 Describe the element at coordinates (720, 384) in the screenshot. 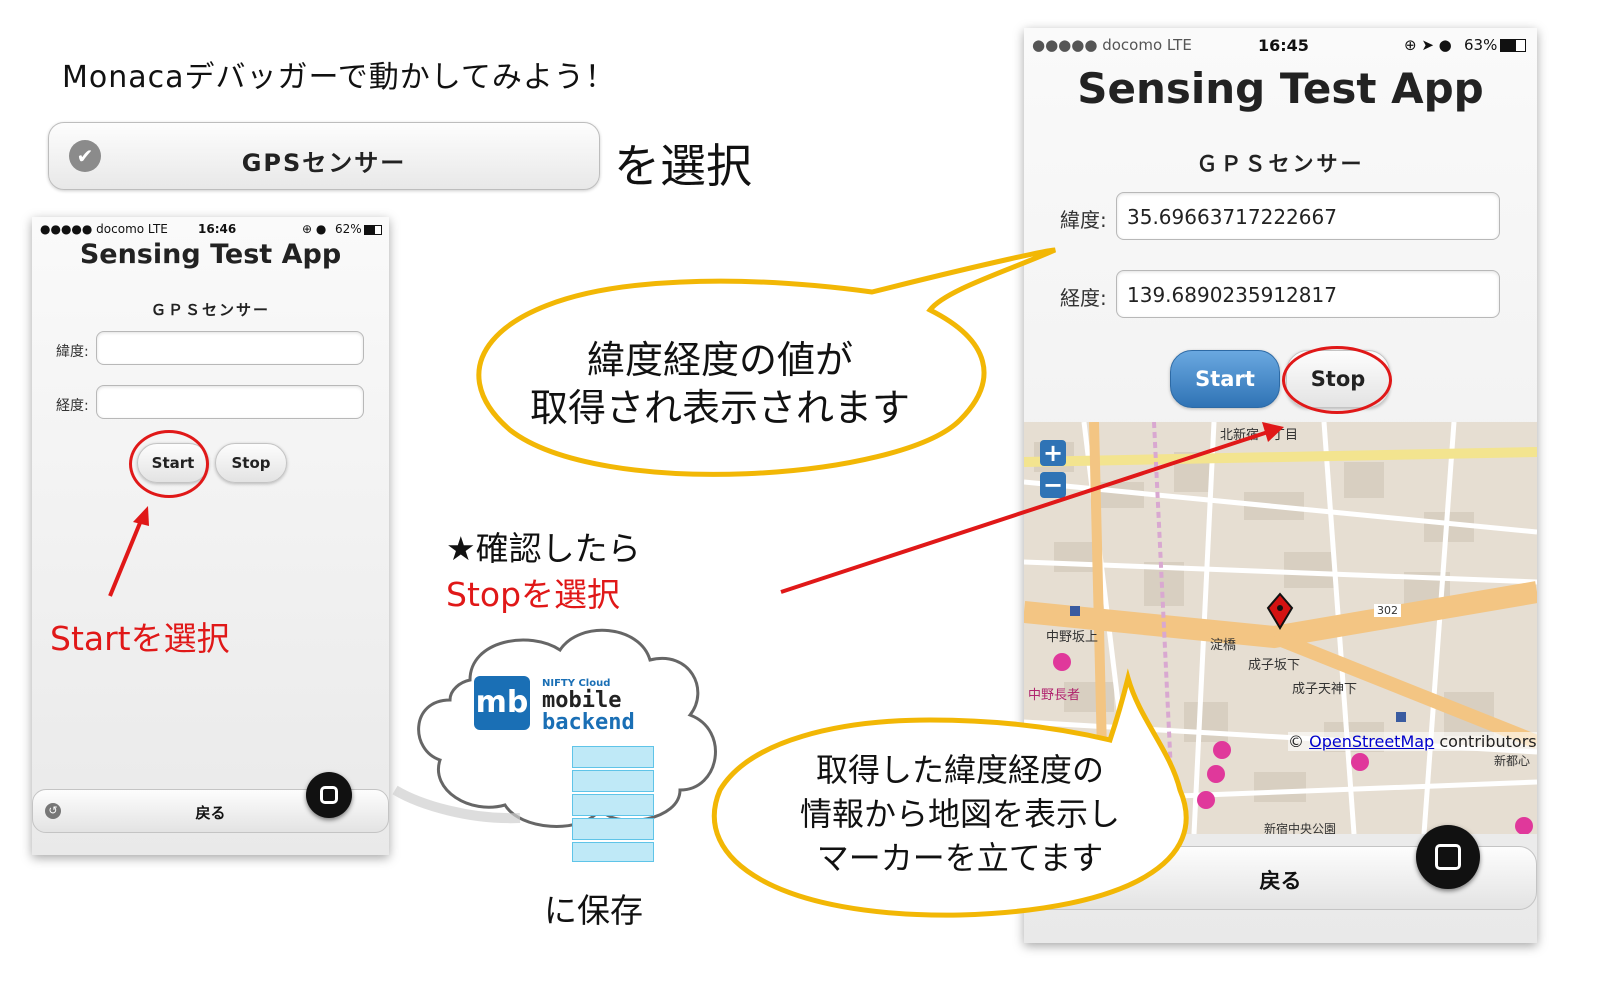

I see `bubble-top-text: 緯度経度の値が 取得され表示されます` at that location.